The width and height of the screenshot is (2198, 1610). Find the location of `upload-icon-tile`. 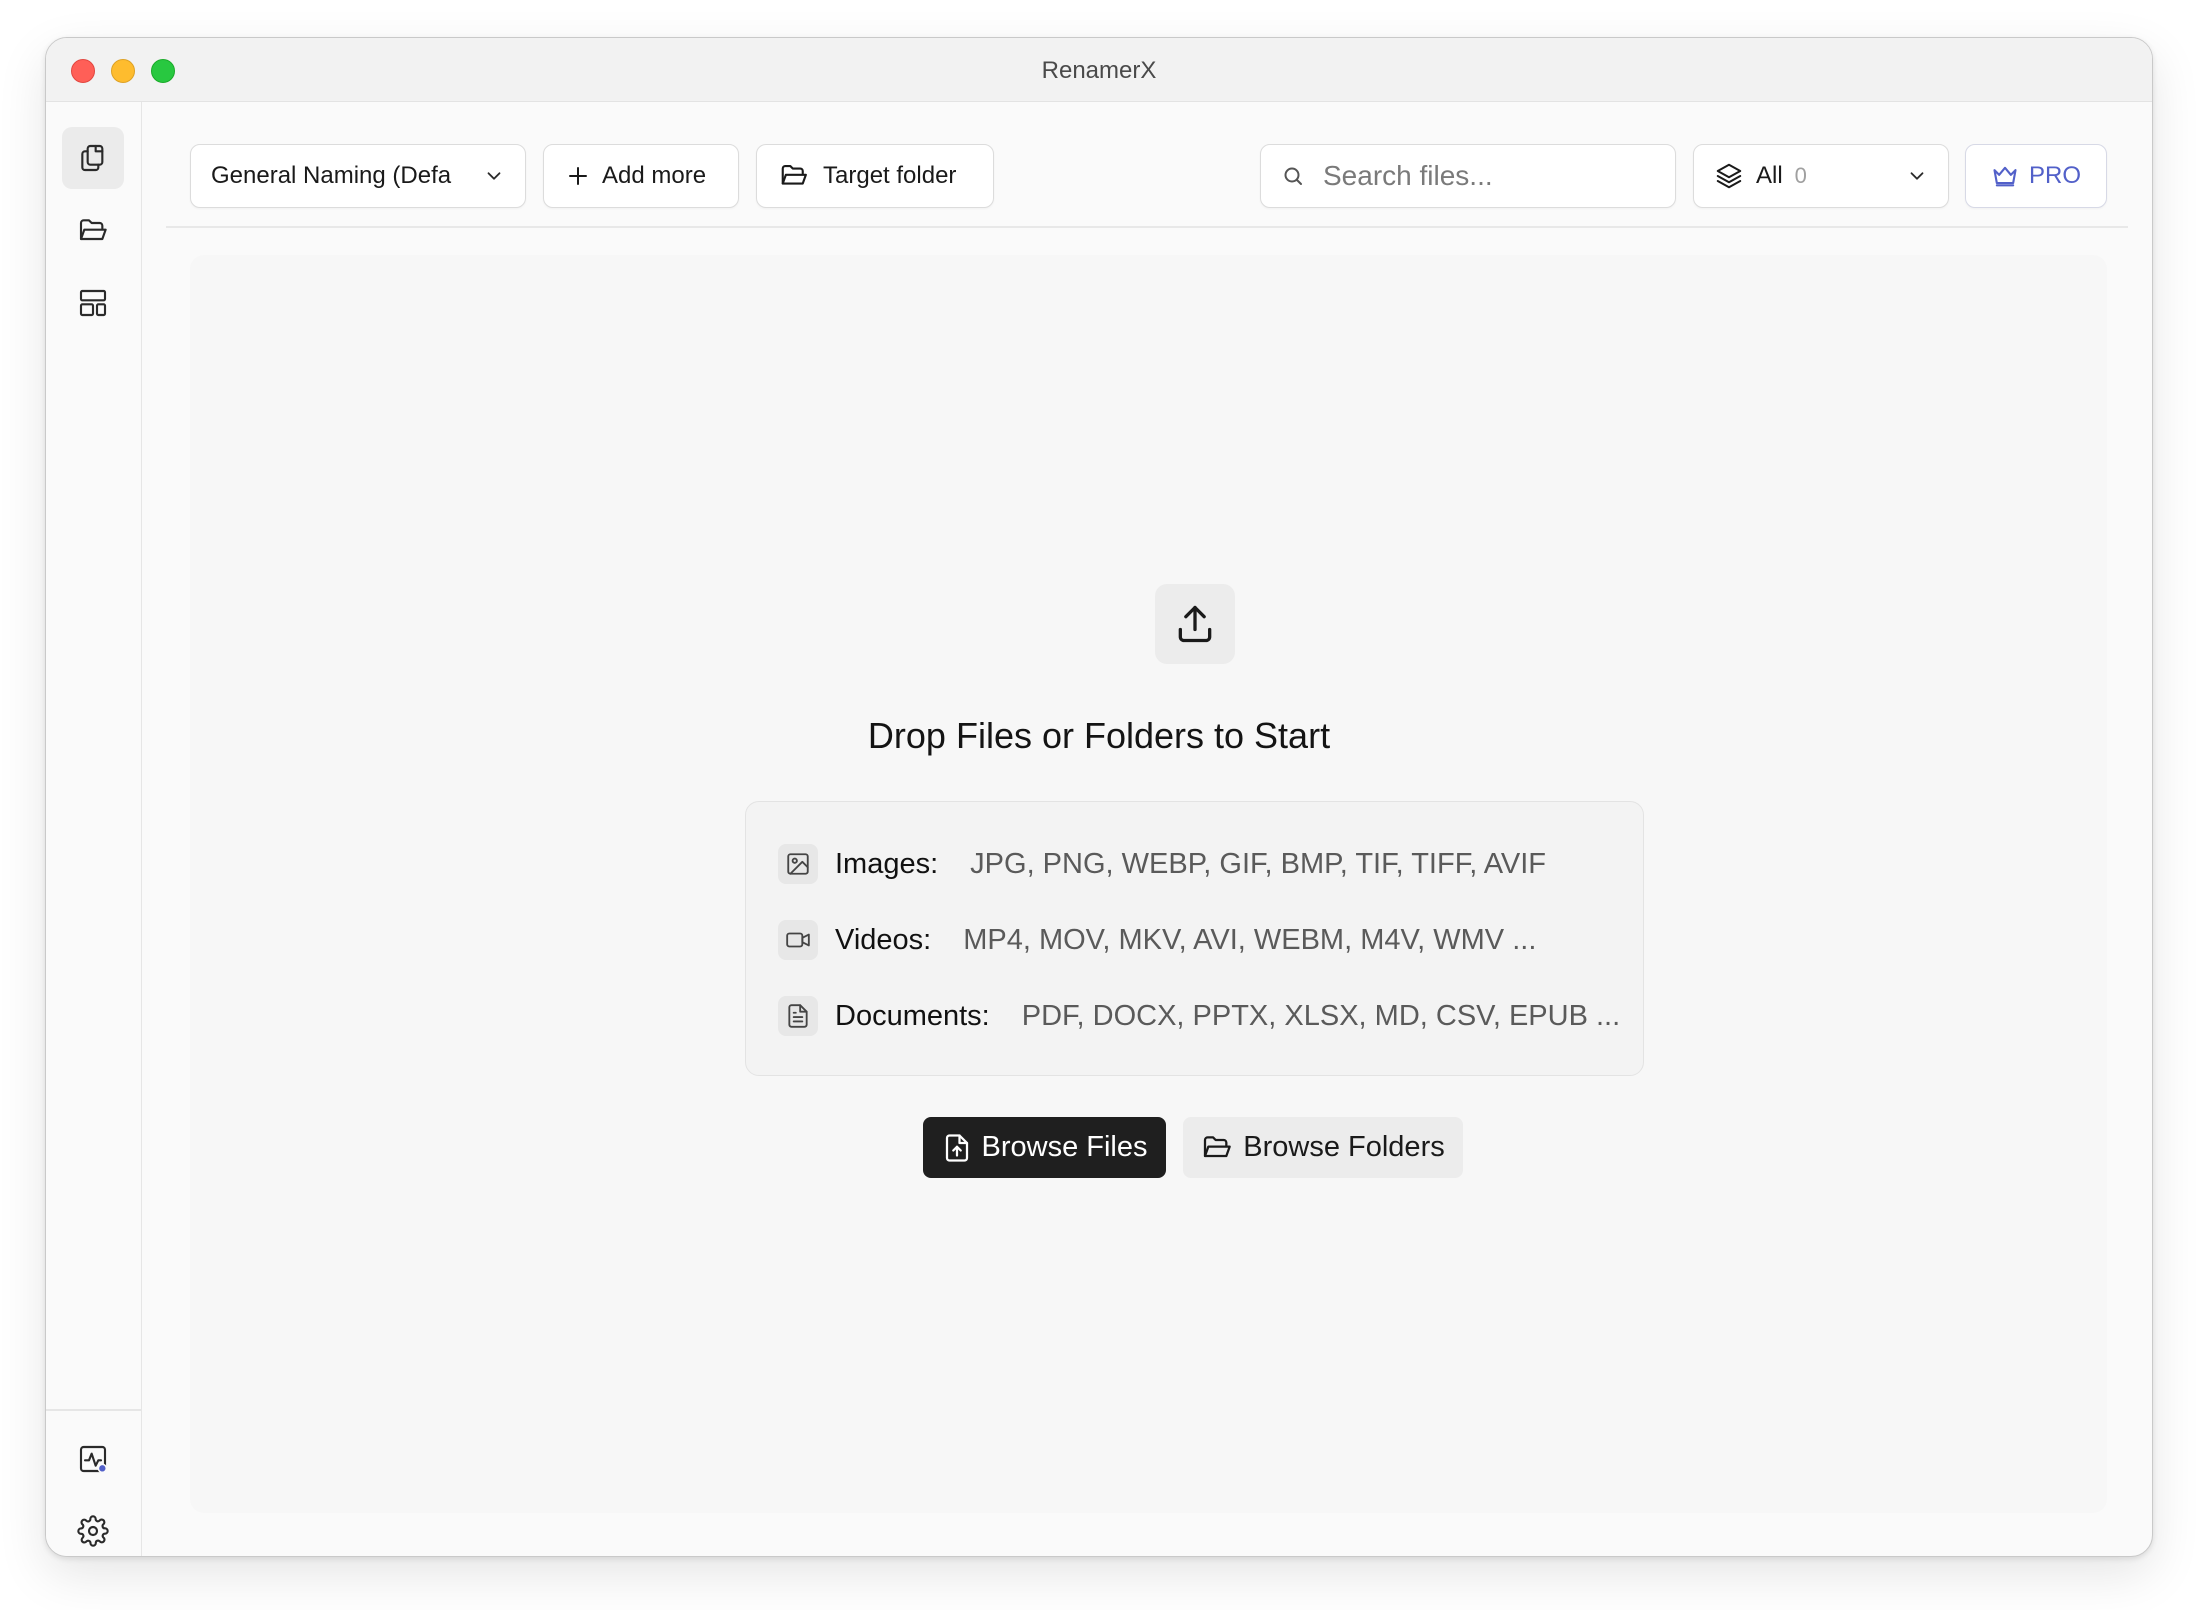

upload-icon-tile is located at coordinates (1195, 624).